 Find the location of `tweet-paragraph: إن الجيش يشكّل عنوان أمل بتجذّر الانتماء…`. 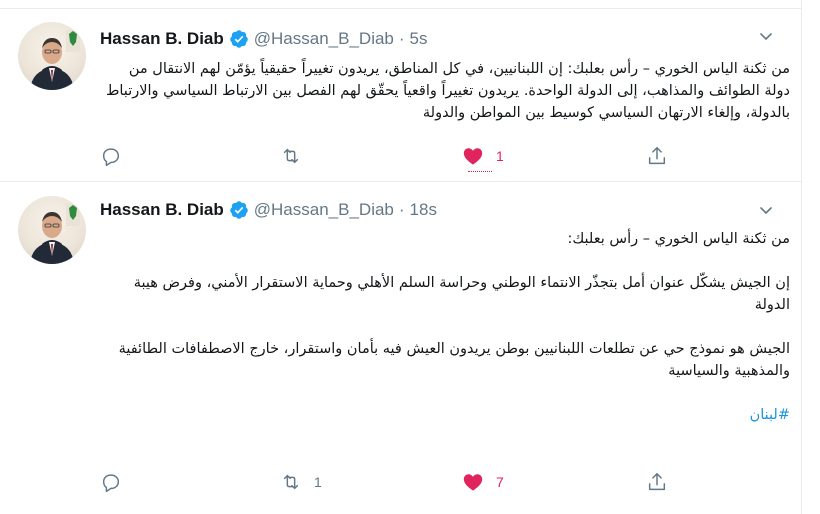

tweet-paragraph: إن الجيش يشكّل عنوان أمل بتجذّر الانتماء… is located at coordinates (461, 294).